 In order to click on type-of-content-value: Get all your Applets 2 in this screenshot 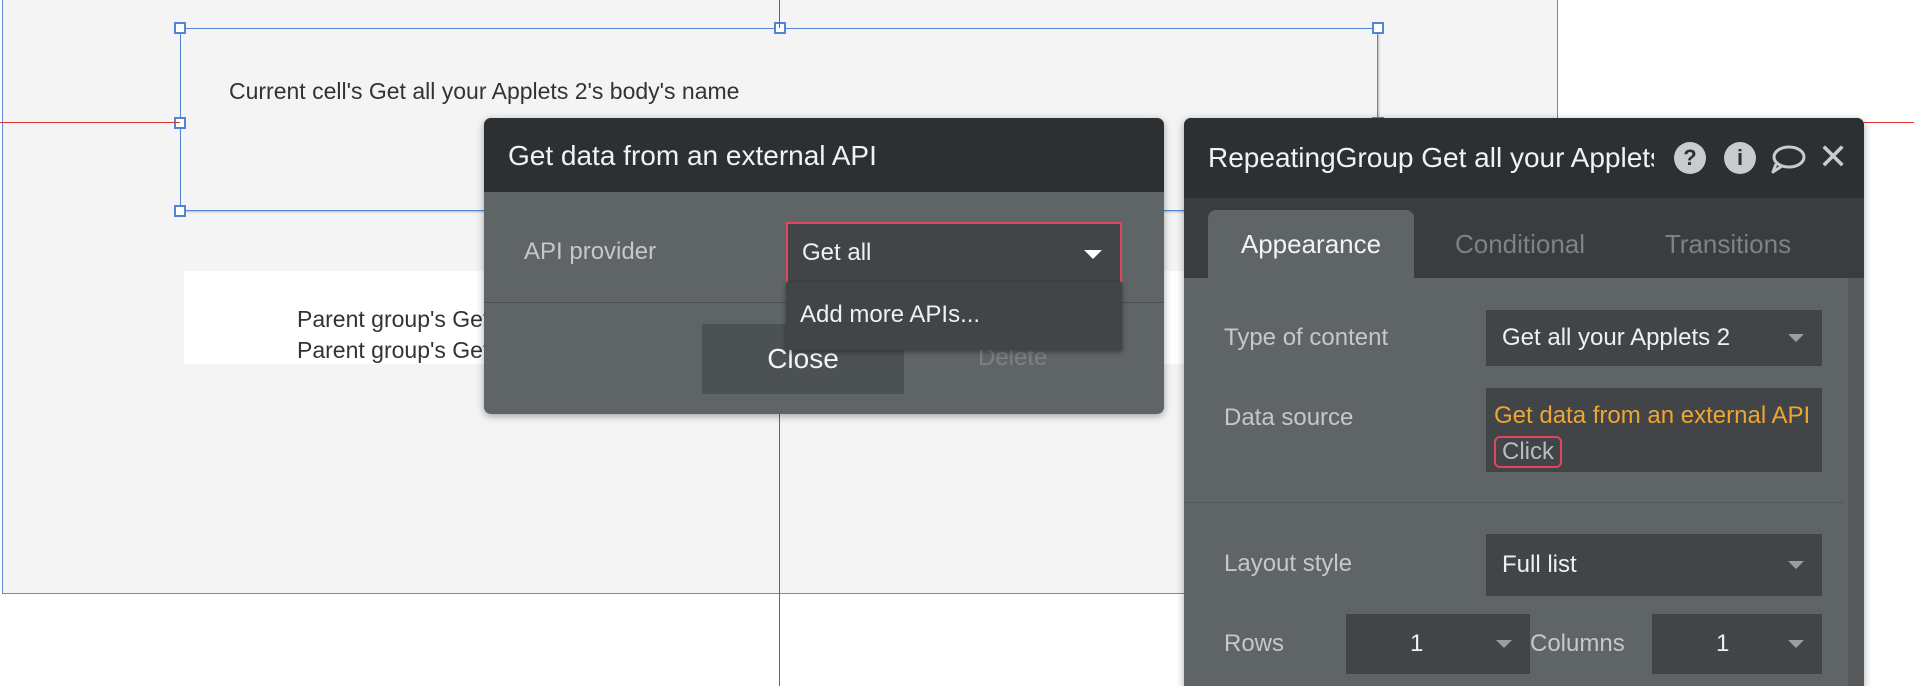, I will do `click(1616, 337)`.